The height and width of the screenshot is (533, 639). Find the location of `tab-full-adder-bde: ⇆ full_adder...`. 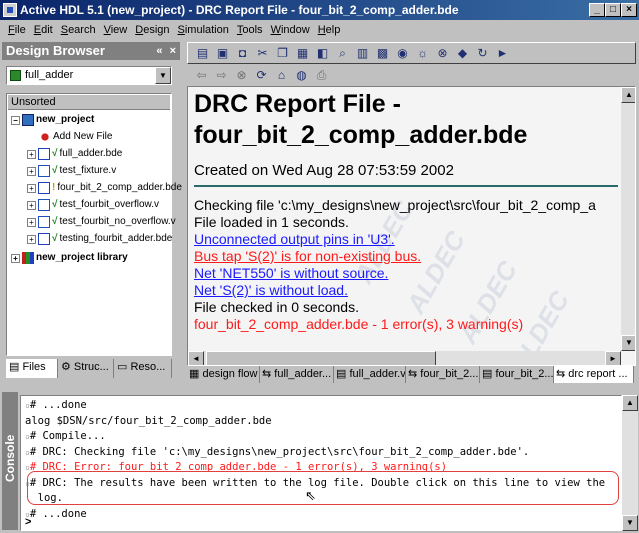

tab-full-adder-bde: ⇆ full_adder... is located at coordinates (297, 374).